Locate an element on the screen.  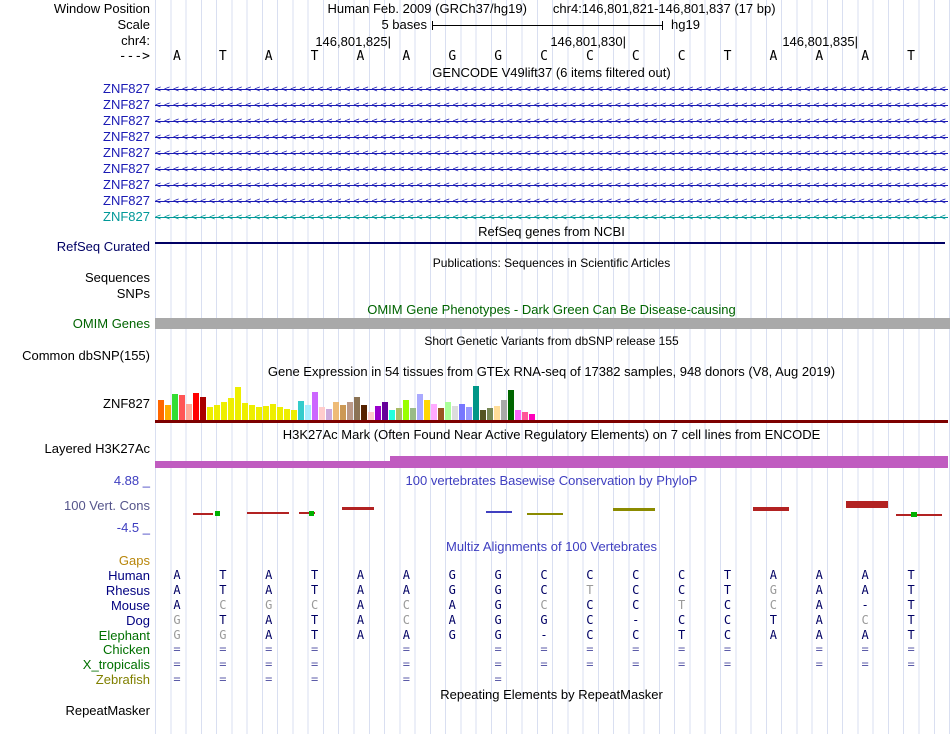
repeatmasker-track-title: Repeating Elements by RepeatMasker is located at coordinates (551, 695).